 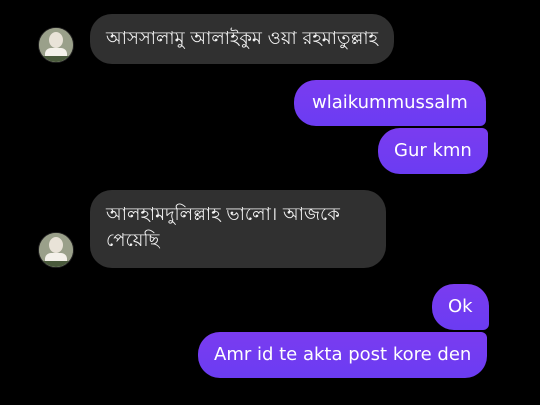 I want to click on message-bubble-outgoing: Amr id te akta post kore den, so click(x=343, y=355).